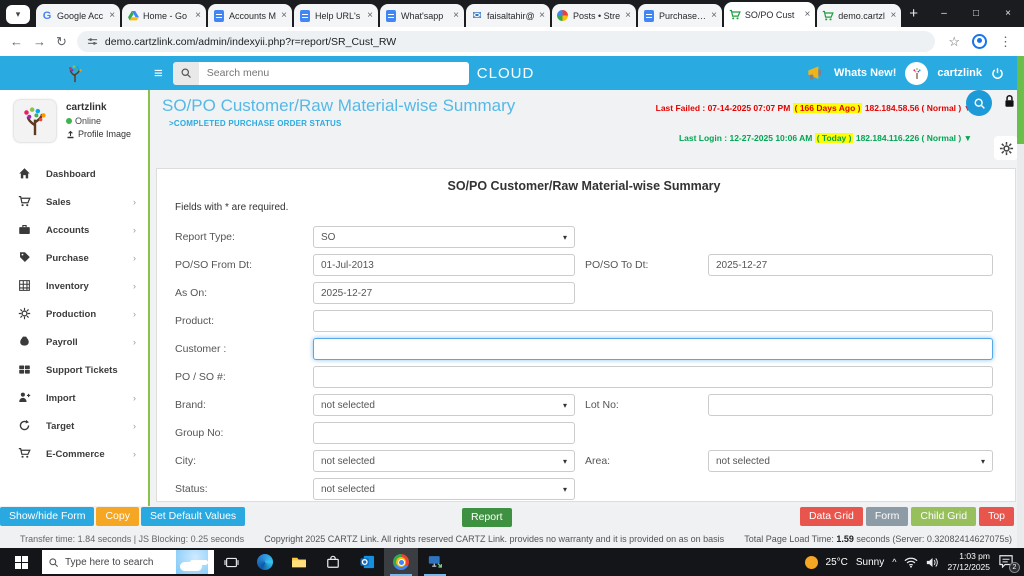 The height and width of the screenshot is (576, 1024). Describe the element at coordinates (18, 14) in the screenshot. I see `tab-search-button: ▾` at that location.